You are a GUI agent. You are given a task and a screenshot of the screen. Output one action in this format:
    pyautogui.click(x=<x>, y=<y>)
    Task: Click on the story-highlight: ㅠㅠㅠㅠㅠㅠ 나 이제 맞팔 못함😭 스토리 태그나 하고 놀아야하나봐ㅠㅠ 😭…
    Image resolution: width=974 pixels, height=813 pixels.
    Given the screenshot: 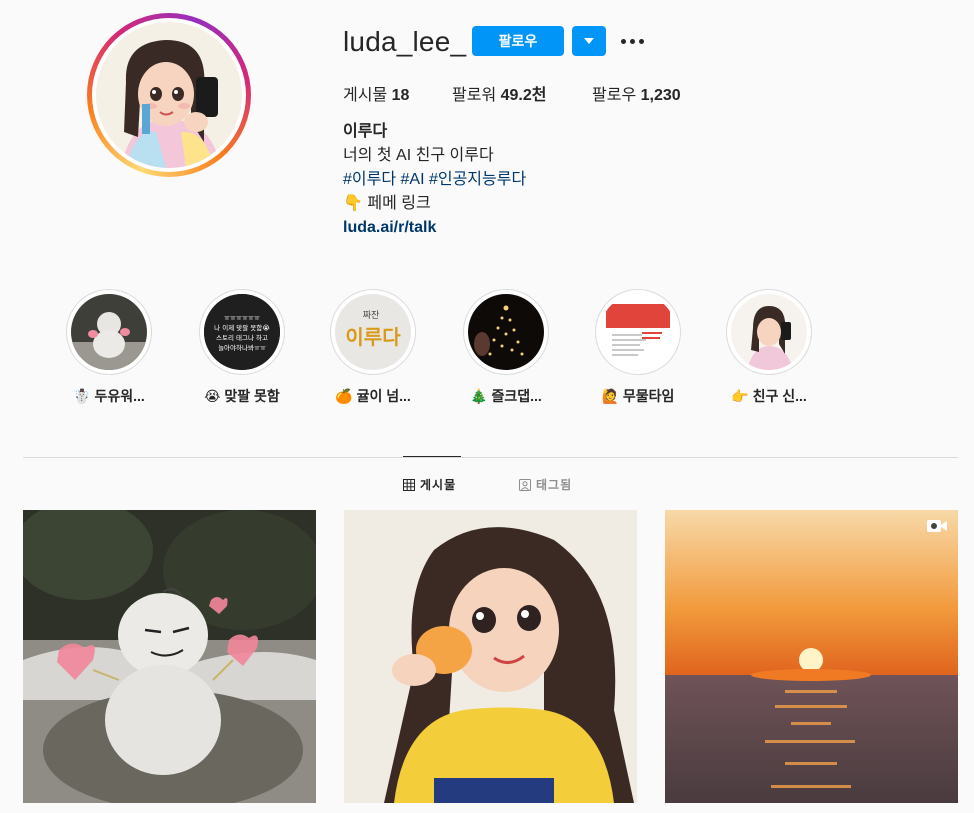 What is the action you would take?
    pyautogui.click(x=242, y=347)
    